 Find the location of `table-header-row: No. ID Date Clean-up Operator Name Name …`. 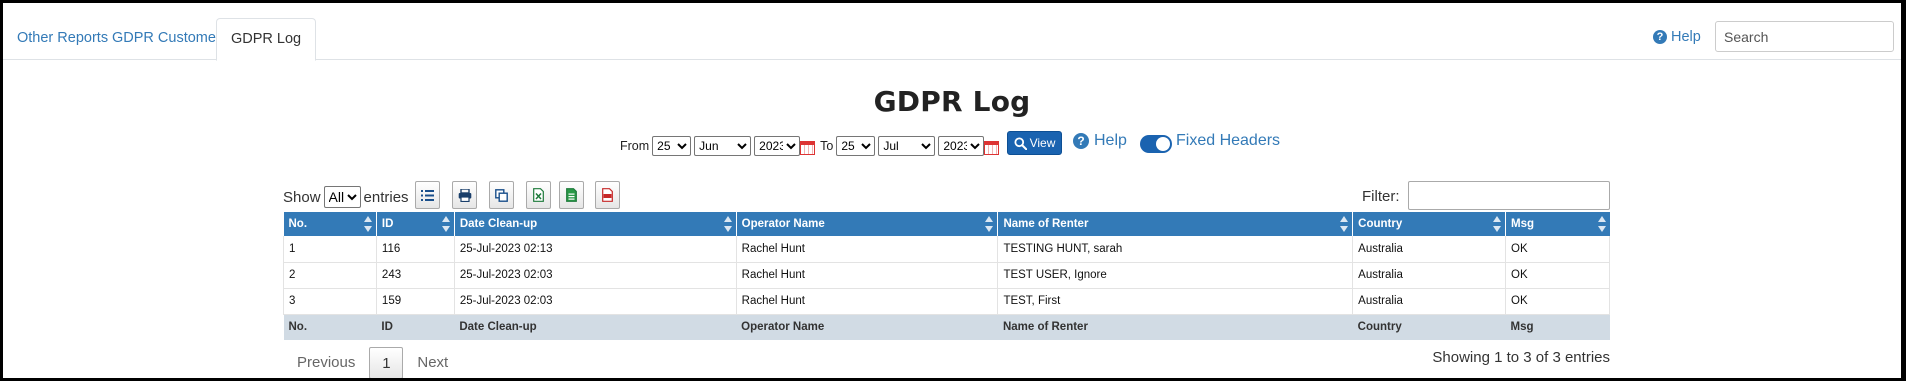

table-header-row: No. ID Date Clean-up Operator Name Name … is located at coordinates (946, 224).